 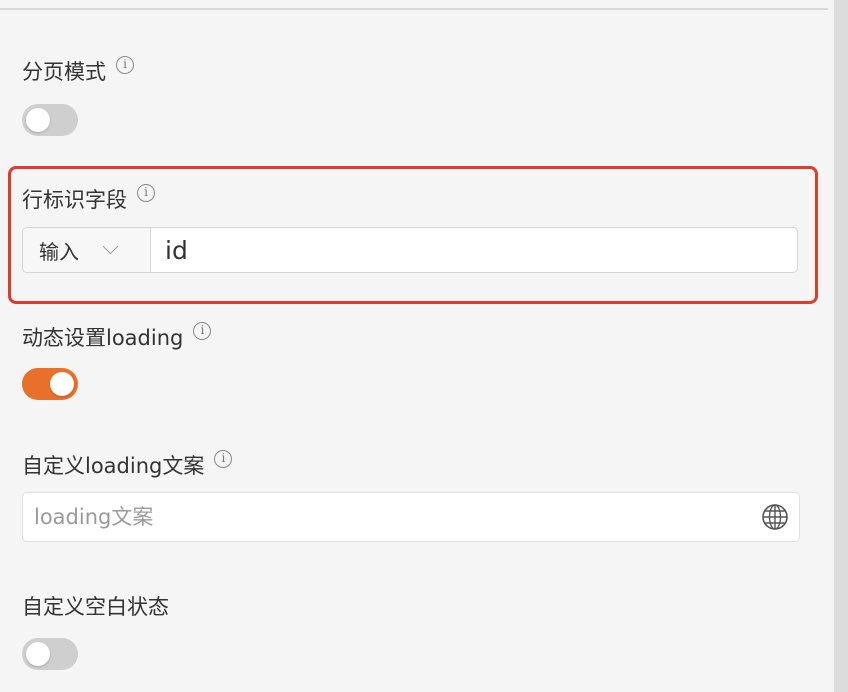 What do you see at coordinates (64, 72) in the screenshot?
I see `paging-mode-label: 分页模式` at bounding box center [64, 72].